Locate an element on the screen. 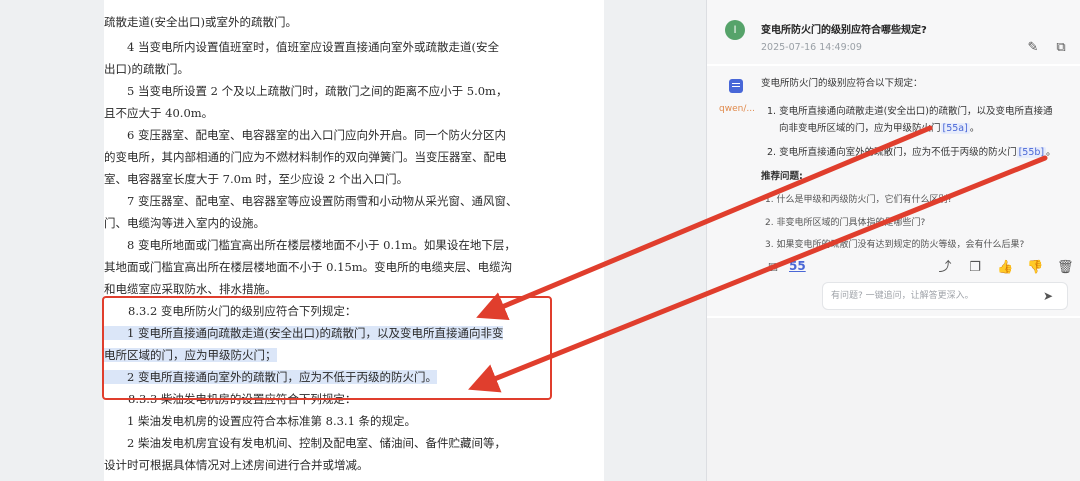  doc-icon is located at coordinates (736, 86).